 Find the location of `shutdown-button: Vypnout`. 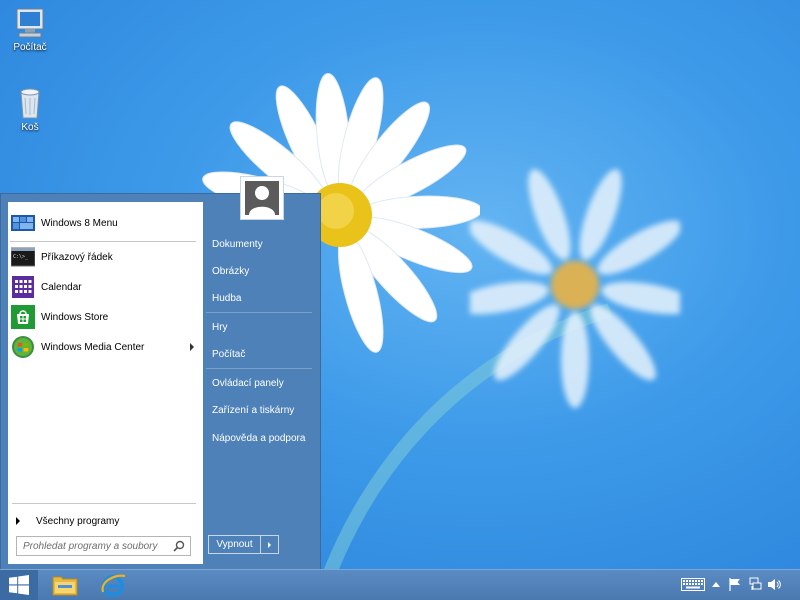

shutdown-button: Vypnout is located at coordinates (235, 544).